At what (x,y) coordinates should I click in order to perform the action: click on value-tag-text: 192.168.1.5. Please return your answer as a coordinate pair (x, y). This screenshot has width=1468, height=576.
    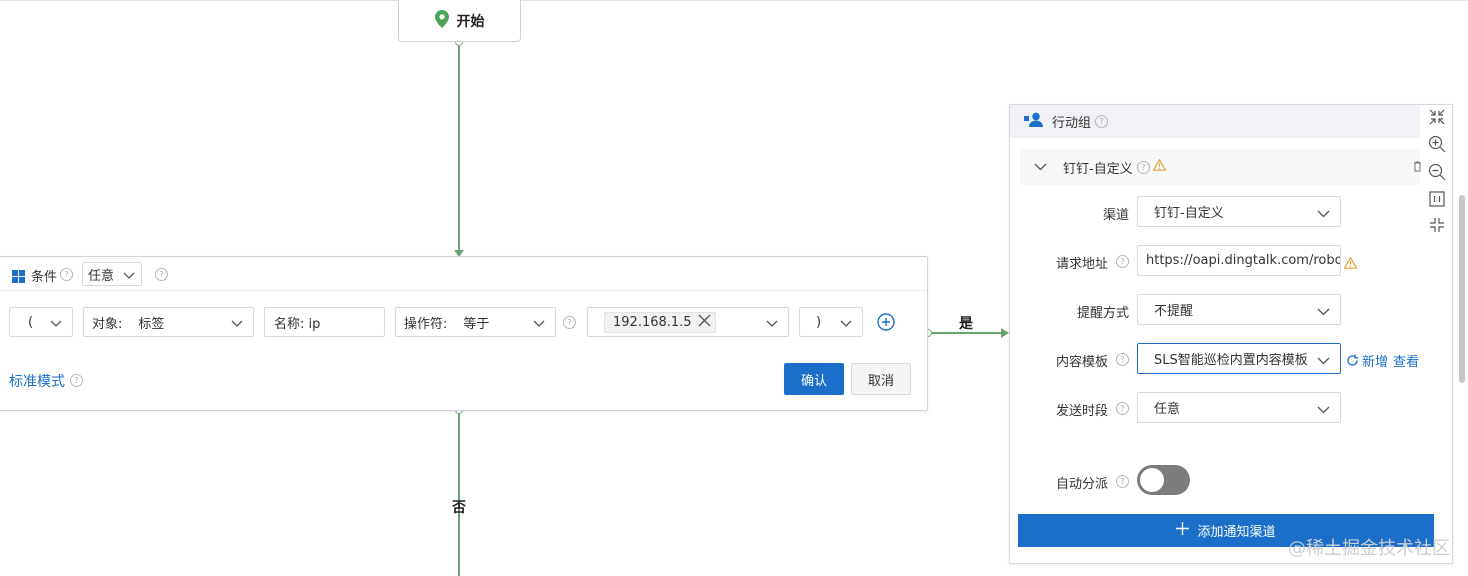
    Looking at the image, I should click on (652, 322).